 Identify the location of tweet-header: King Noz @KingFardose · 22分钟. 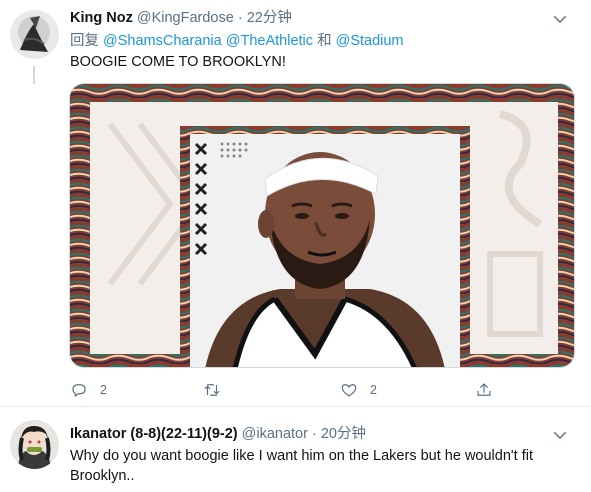
(181, 18).